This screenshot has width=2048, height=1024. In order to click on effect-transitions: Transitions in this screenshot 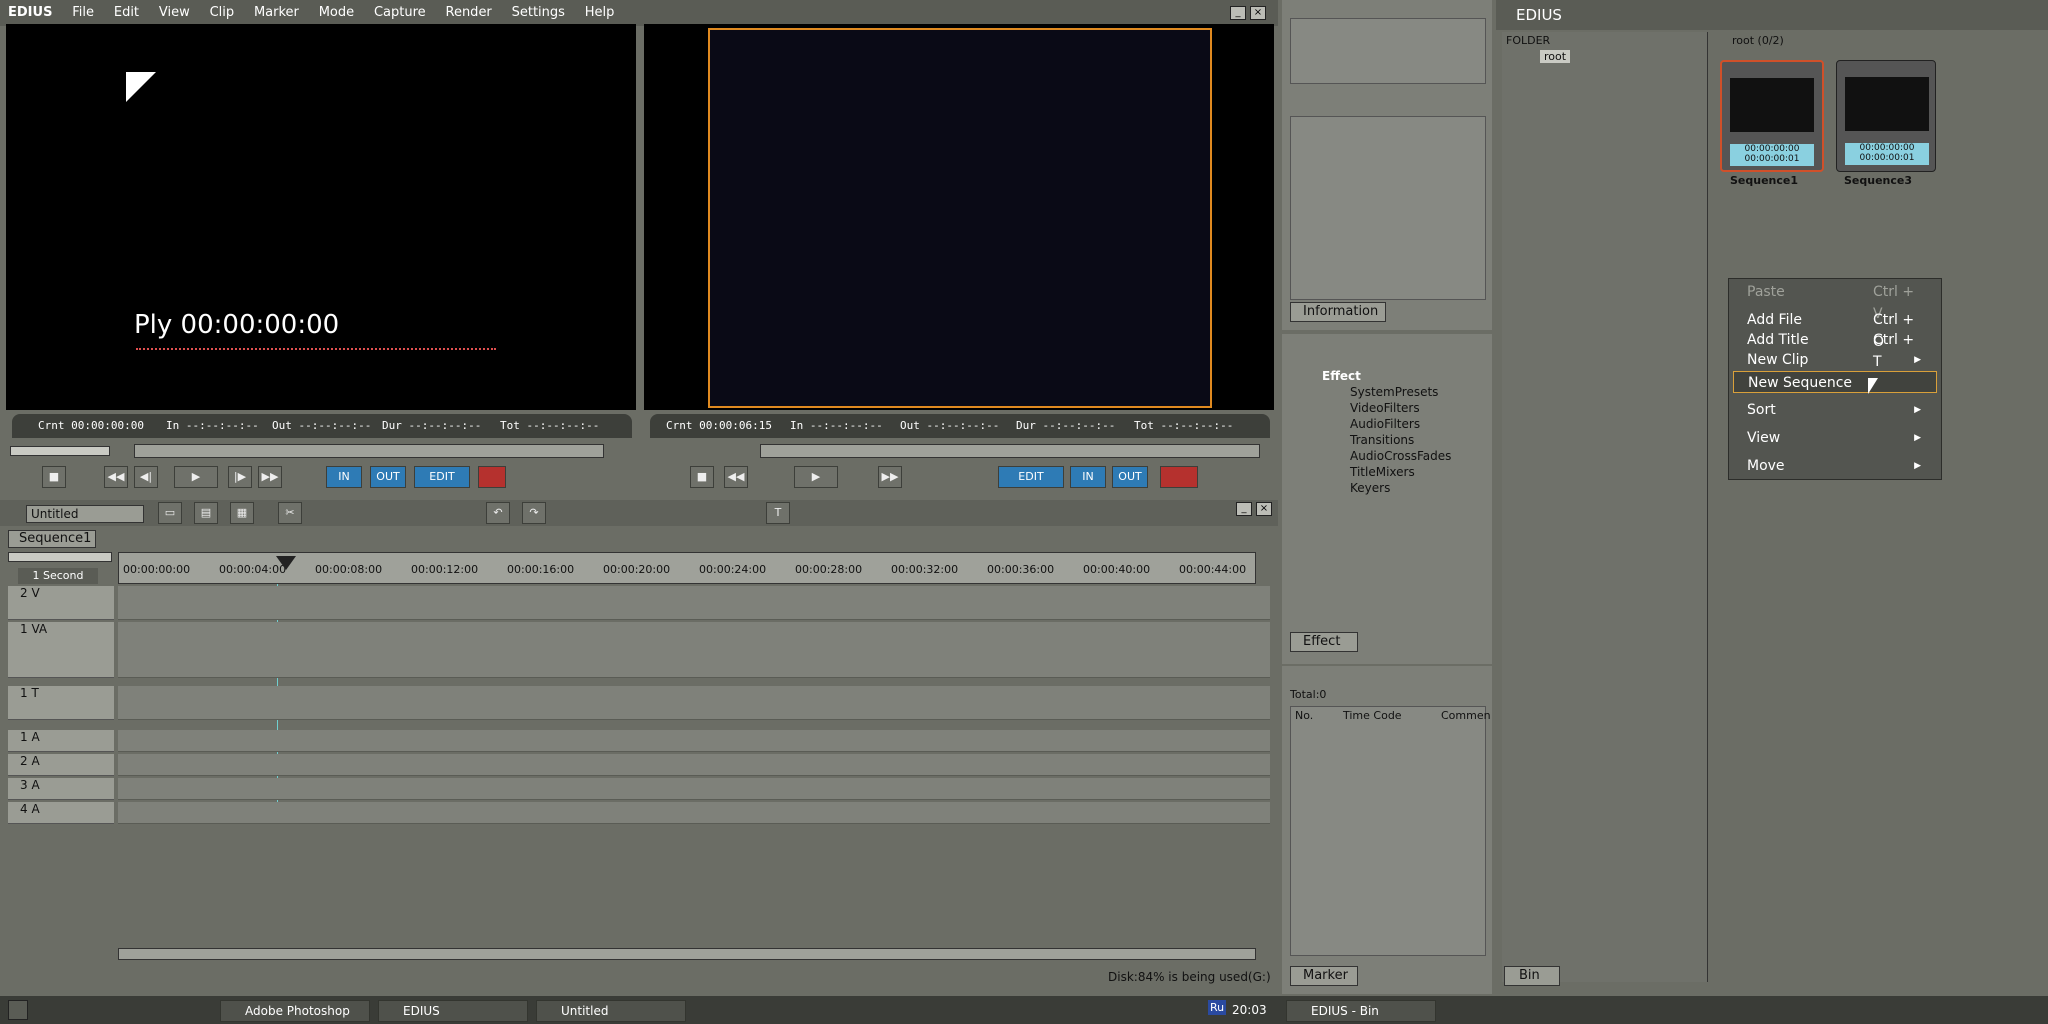, I will do `click(1387, 440)`.